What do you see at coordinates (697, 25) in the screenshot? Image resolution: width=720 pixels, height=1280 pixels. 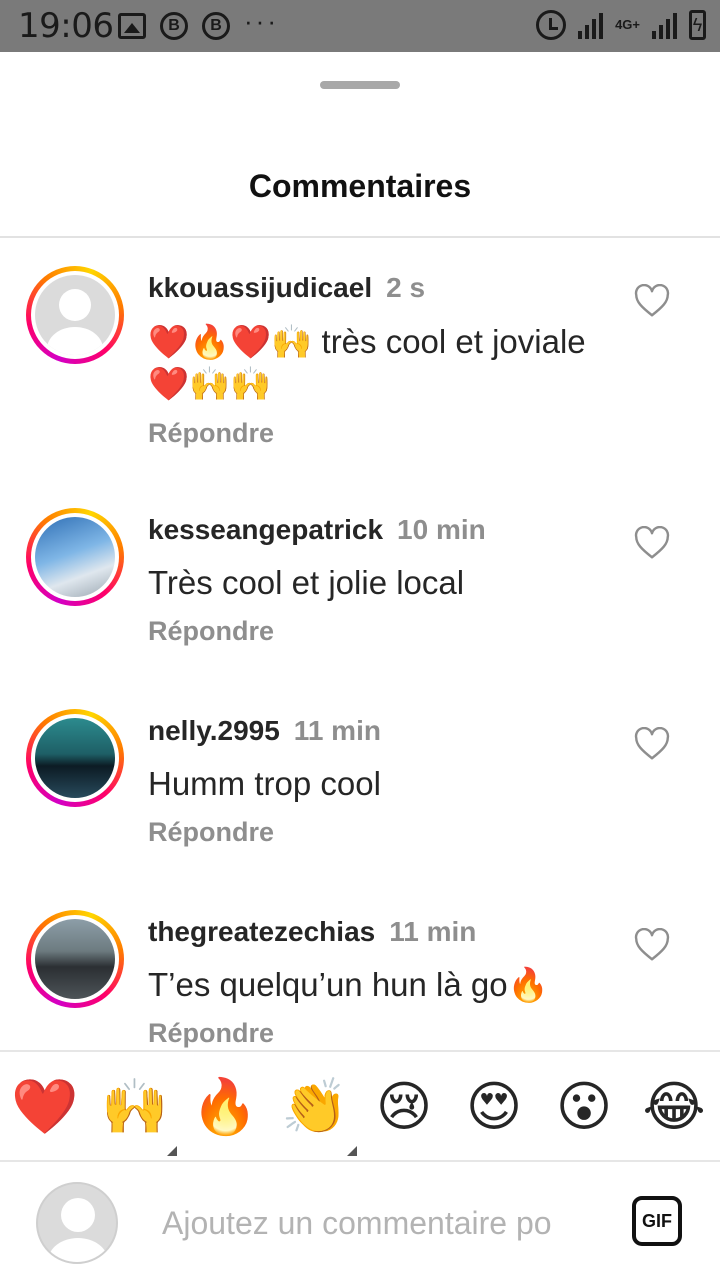 I see `battery-charging-icon` at bounding box center [697, 25].